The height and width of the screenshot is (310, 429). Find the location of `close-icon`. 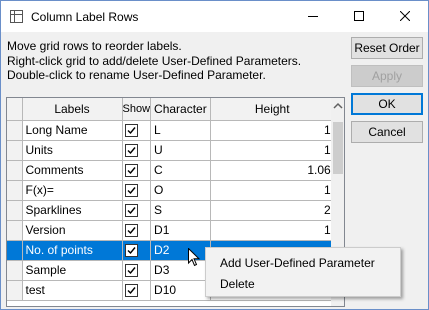

close-icon is located at coordinates (405, 16).